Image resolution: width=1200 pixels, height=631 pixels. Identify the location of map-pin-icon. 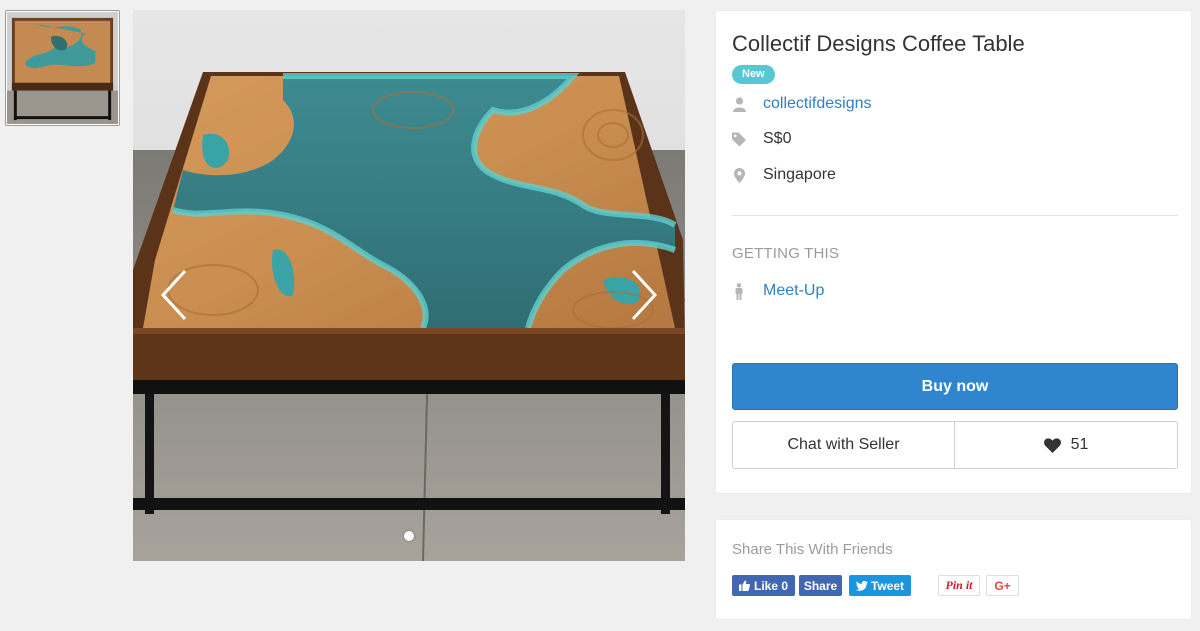
(739, 175).